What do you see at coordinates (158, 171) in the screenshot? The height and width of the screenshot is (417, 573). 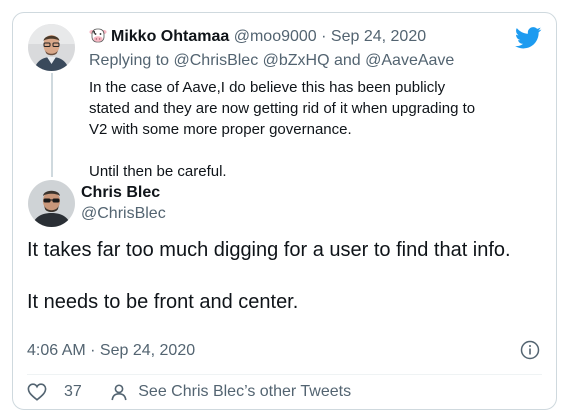 I see `parent-text-paragraph: Until then be careful.` at bounding box center [158, 171].